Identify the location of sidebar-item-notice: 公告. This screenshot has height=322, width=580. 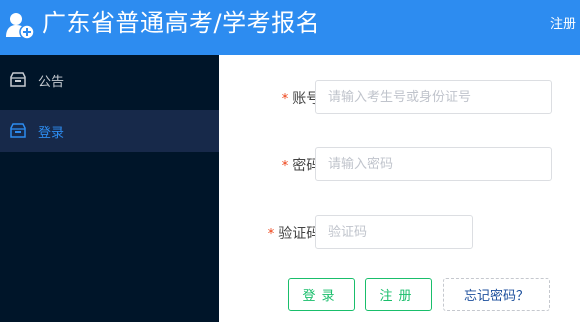
(109, 80).